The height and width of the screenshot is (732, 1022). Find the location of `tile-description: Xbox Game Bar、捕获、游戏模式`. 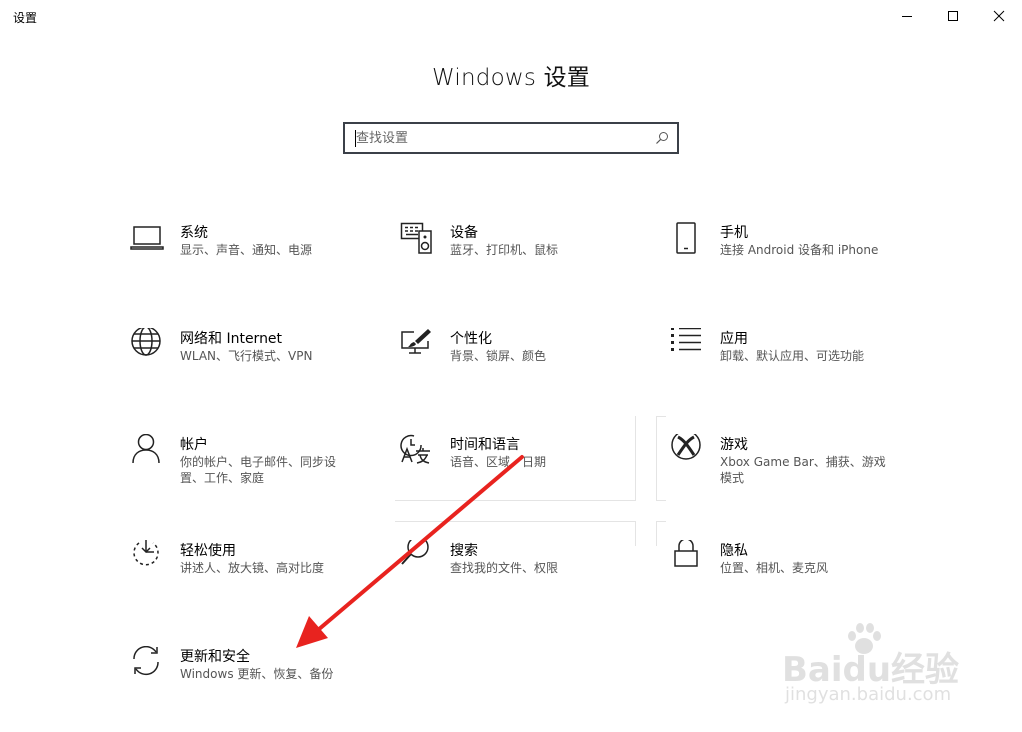

tile-description: Xbox Game Bar、捕获、游戏模式 is located at coordinates (803, 470).